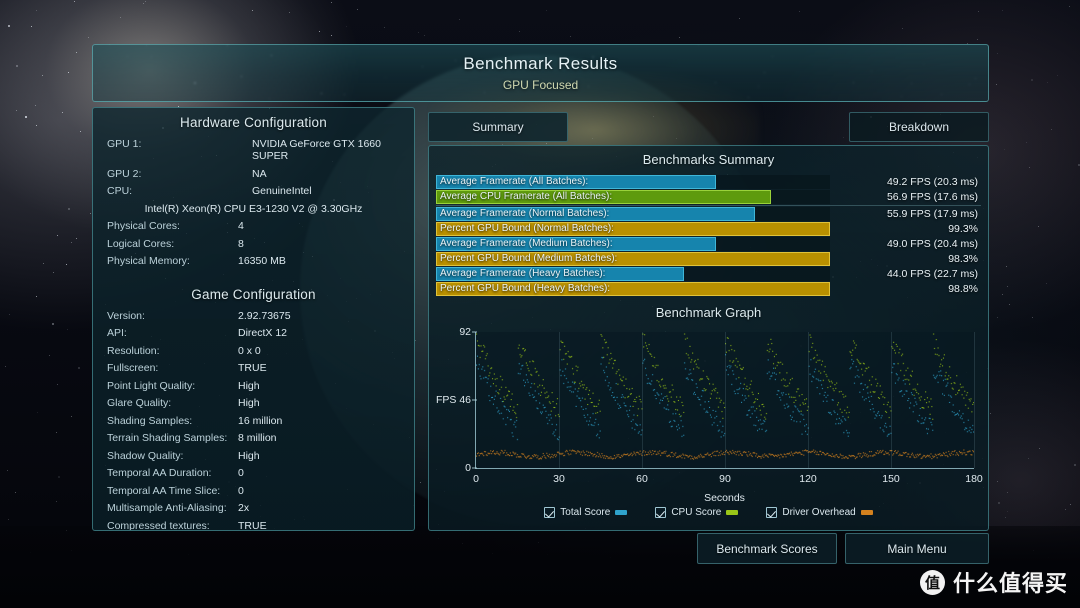 Image resolution: width=1080 pixels, height=608 pixels. What do you see at coordinates (253, 491) in the screenshot?
I see `config-row: Temporal AA Time Slice: 0` at bounding box center [253, 491].